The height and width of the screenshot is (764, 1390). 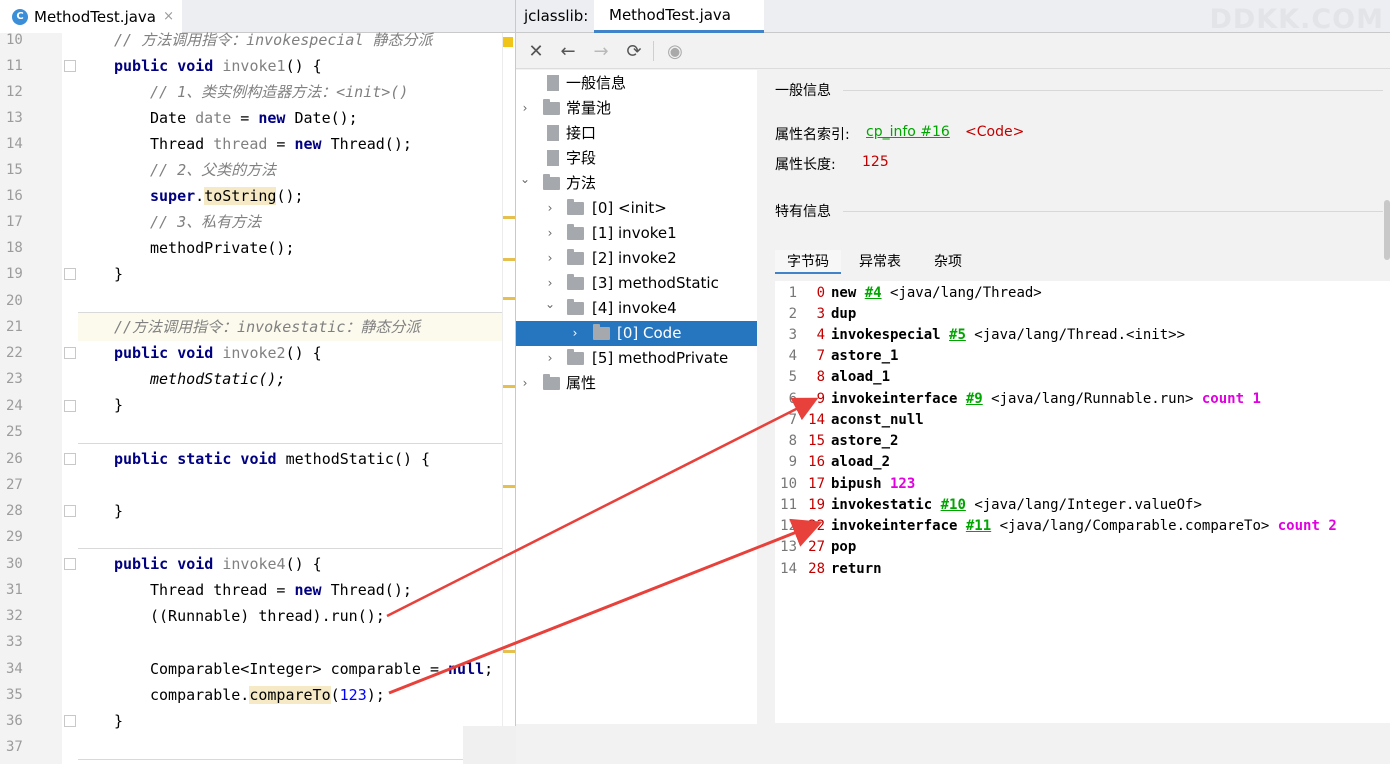 I want to click on row-index: 13, so click(x=788, y=547).